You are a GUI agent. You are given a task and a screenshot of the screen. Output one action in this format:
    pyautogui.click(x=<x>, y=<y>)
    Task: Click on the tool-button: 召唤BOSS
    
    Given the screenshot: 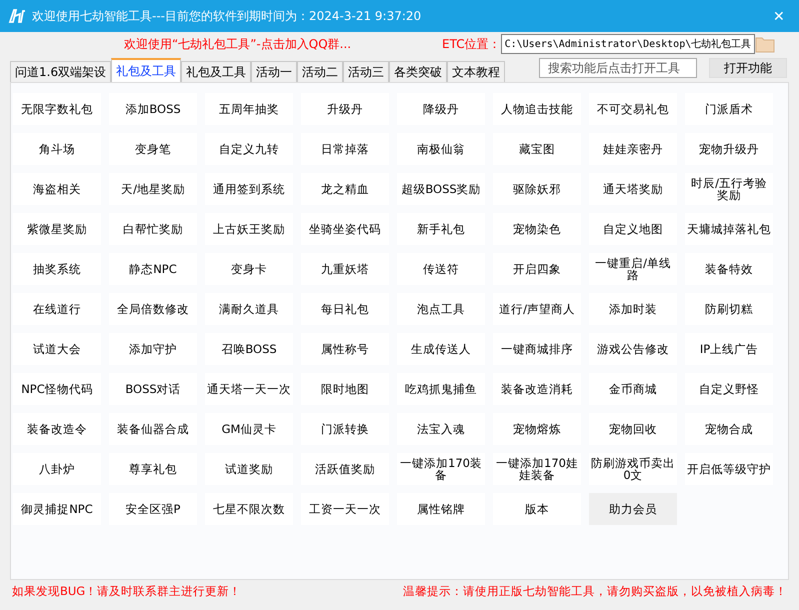 What is the action you would take?
    pyautogui.click(x=249, y=349)
    